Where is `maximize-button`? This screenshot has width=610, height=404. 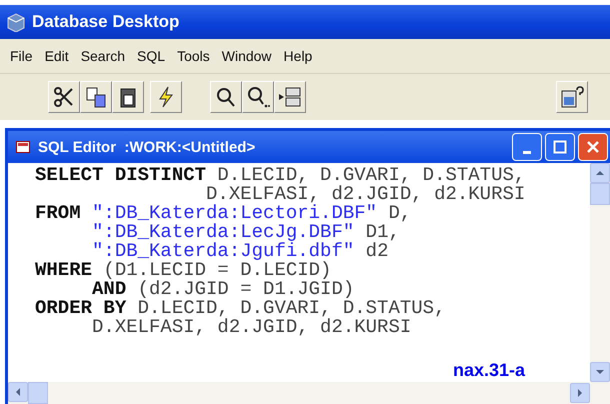 maximize-button is located at coordinates (560, 147).